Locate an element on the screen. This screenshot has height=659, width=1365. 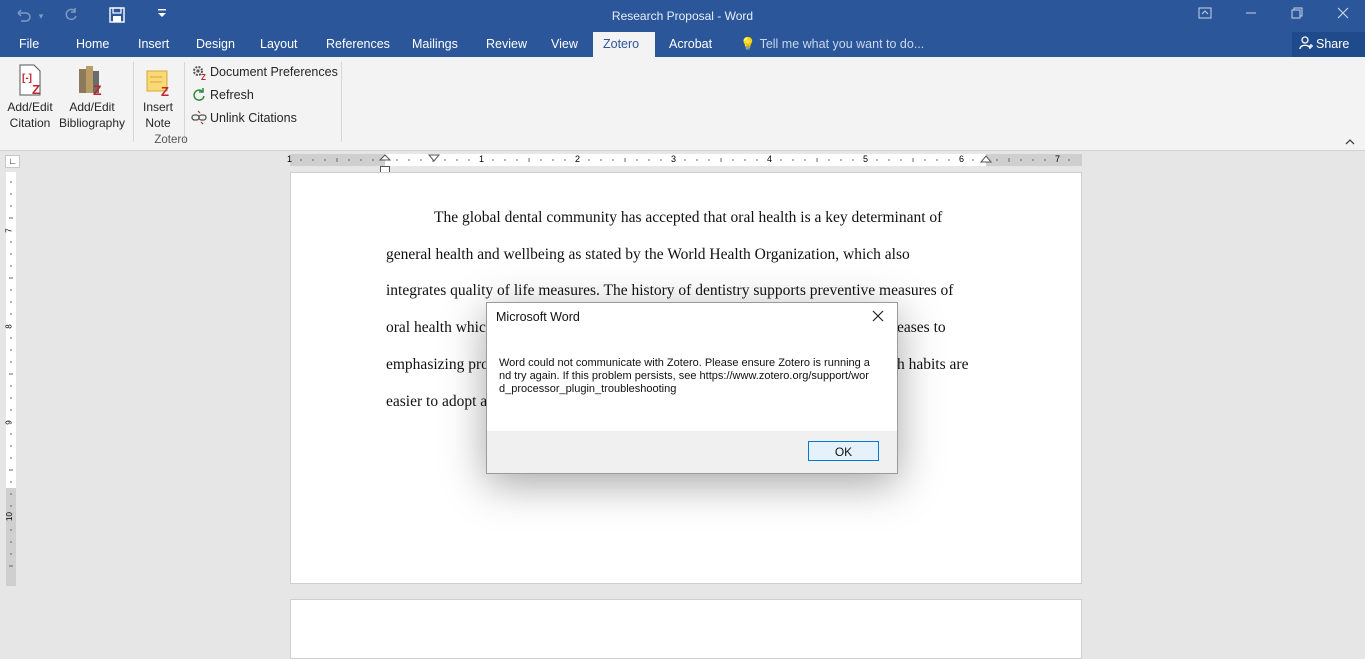
document-preferences-label: Document Preferences is located at coordinates (274, 72).